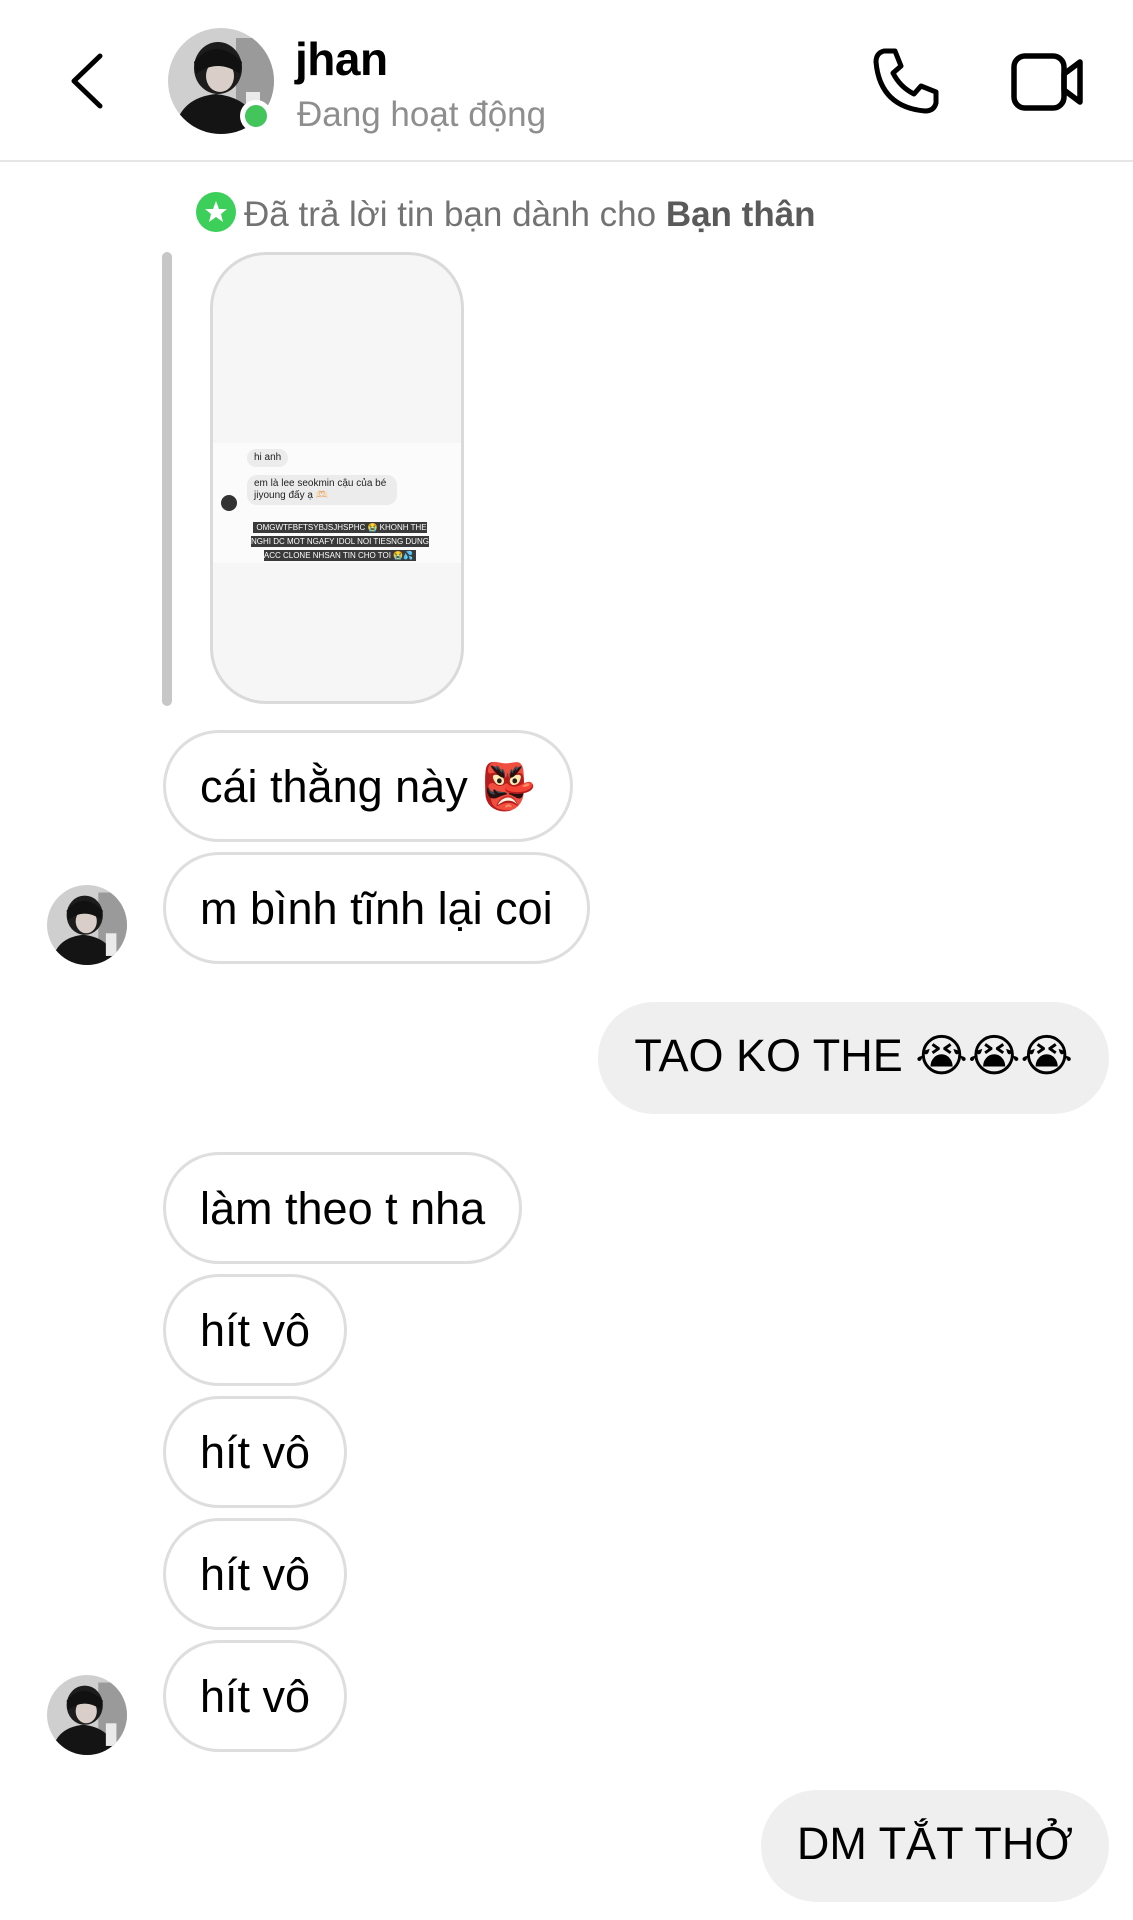  I want to click on online-status-dot, so click(256, 116).